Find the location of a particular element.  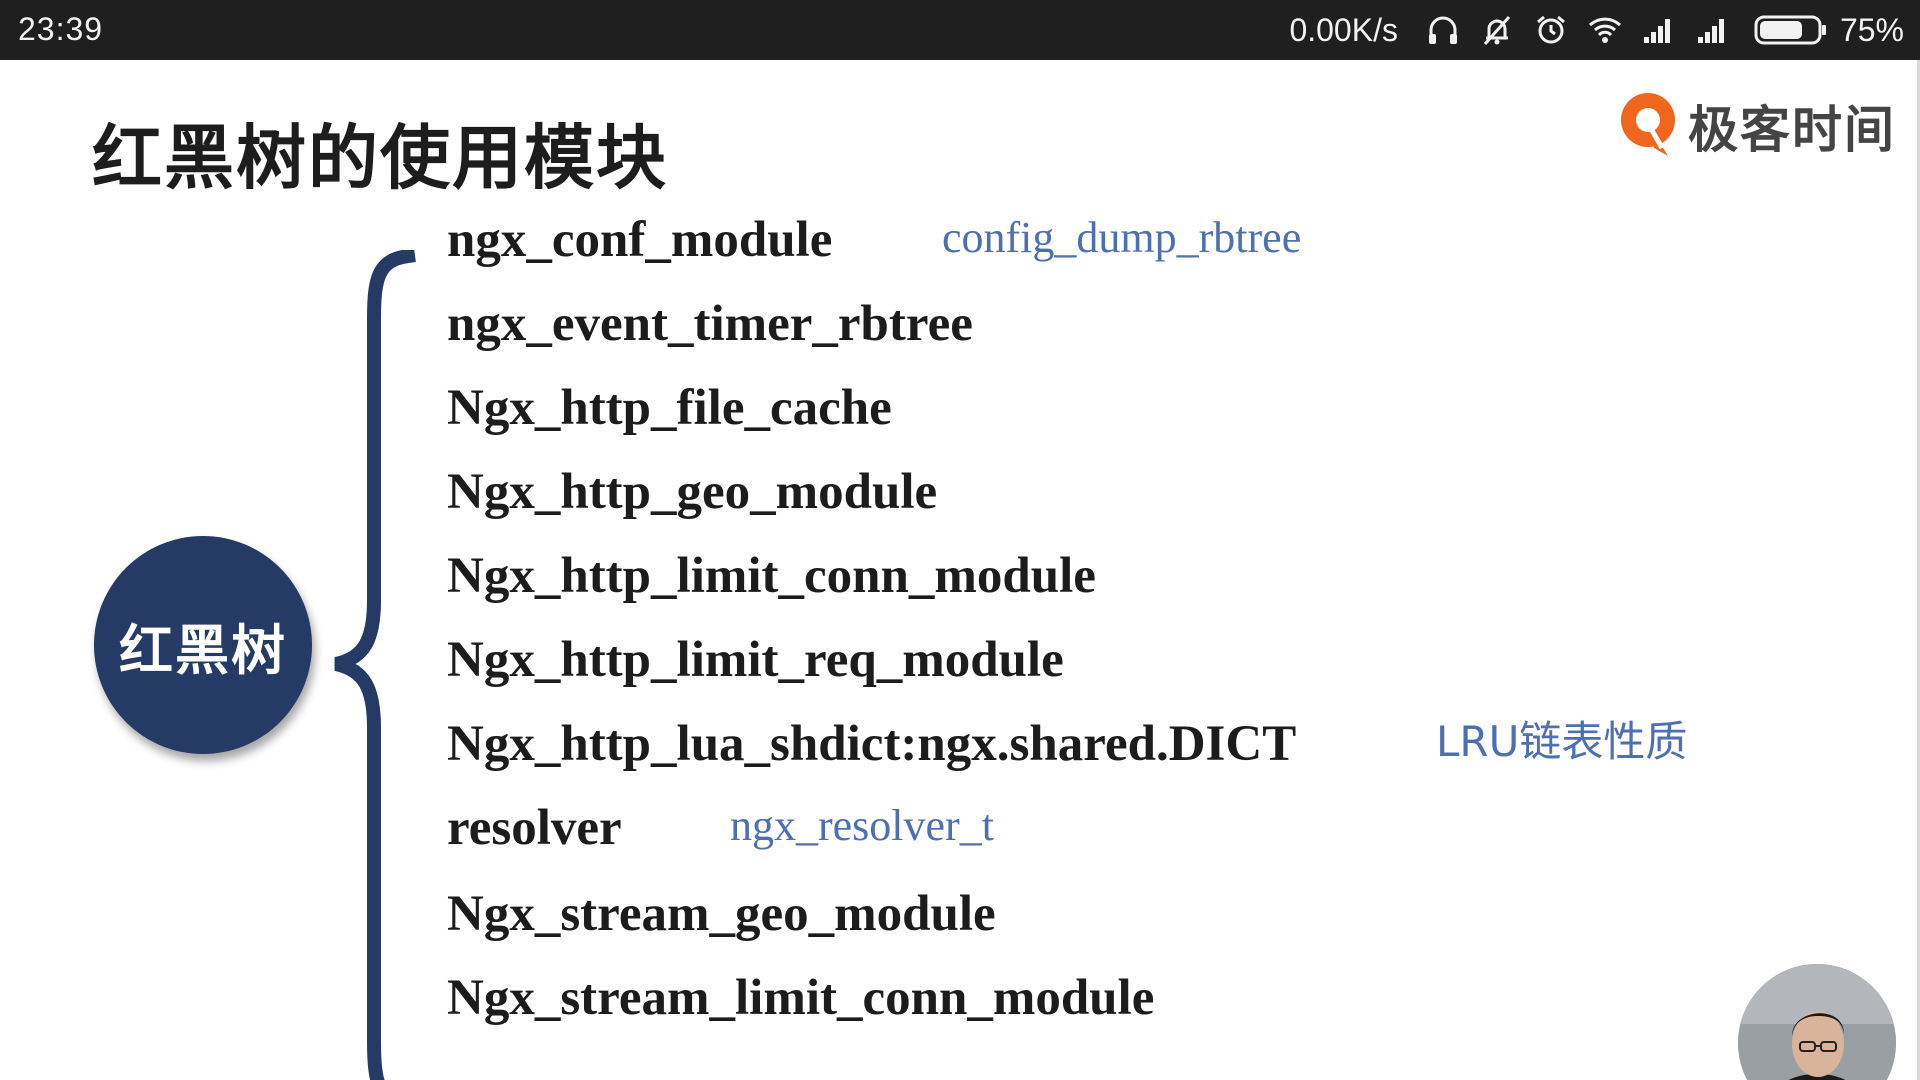

module-note: config_dump_rbtree is located at coordinates (1122, 237).